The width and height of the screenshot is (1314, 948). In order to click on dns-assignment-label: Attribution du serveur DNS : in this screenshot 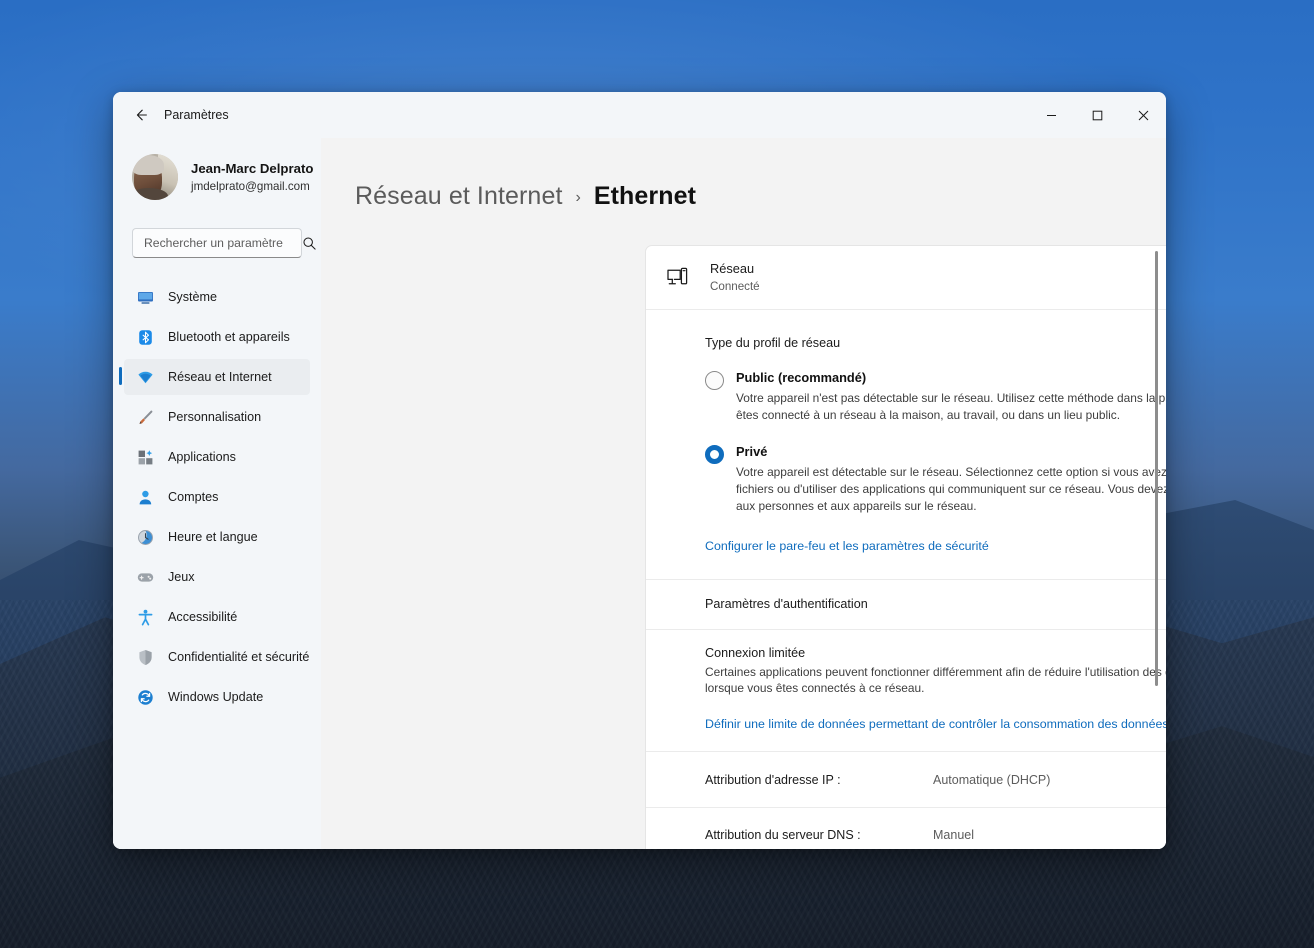, I will do `click(783, 834)`.